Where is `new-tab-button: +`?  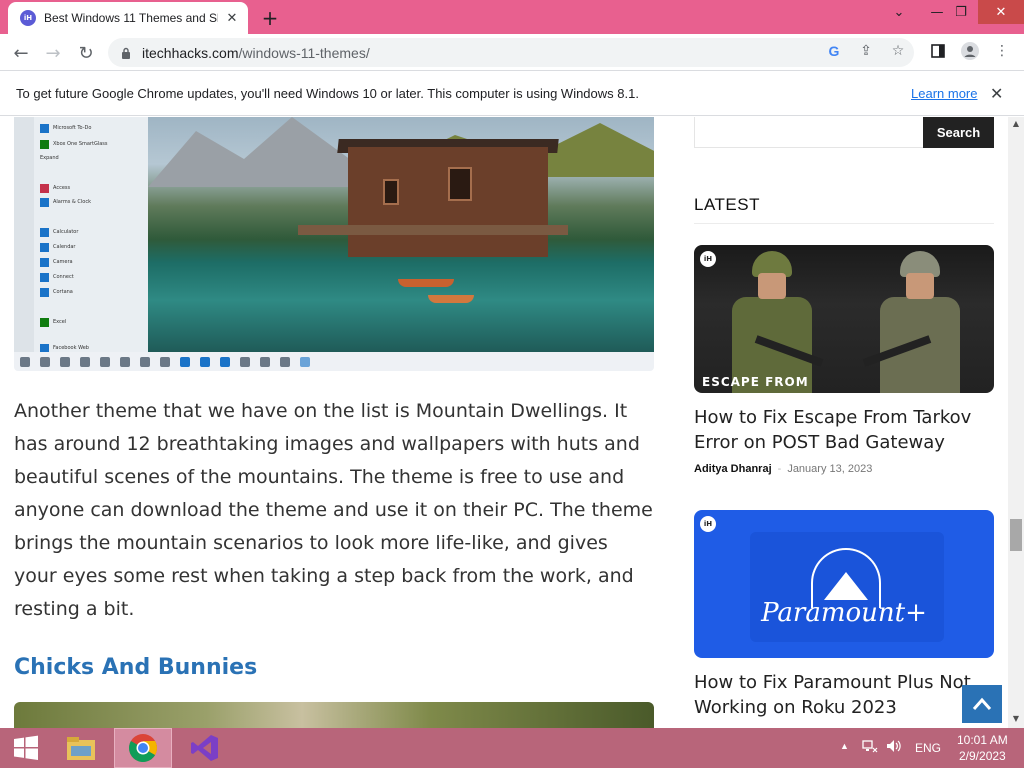 new-tab-button: + is located at coordinates (270, 18).